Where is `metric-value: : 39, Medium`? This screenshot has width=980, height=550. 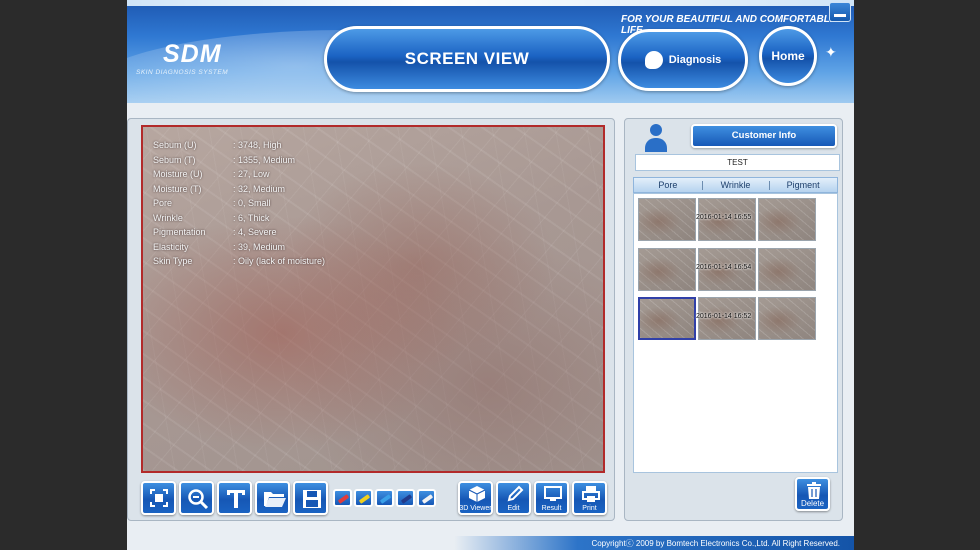
metric-value: : 39, Medium is located at coordinates (259, 246).